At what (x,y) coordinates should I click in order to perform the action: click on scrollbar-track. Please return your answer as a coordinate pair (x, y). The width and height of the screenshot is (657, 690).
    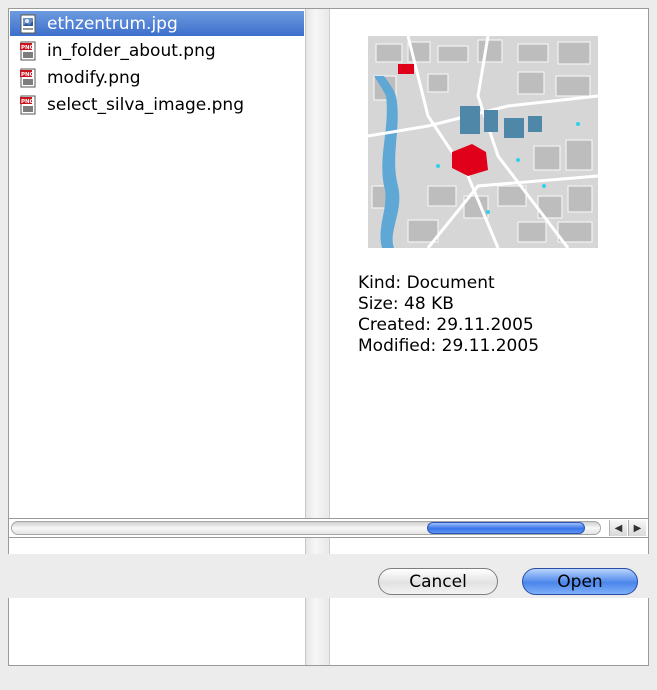
    Looking at the image, I should click on (306, 528).